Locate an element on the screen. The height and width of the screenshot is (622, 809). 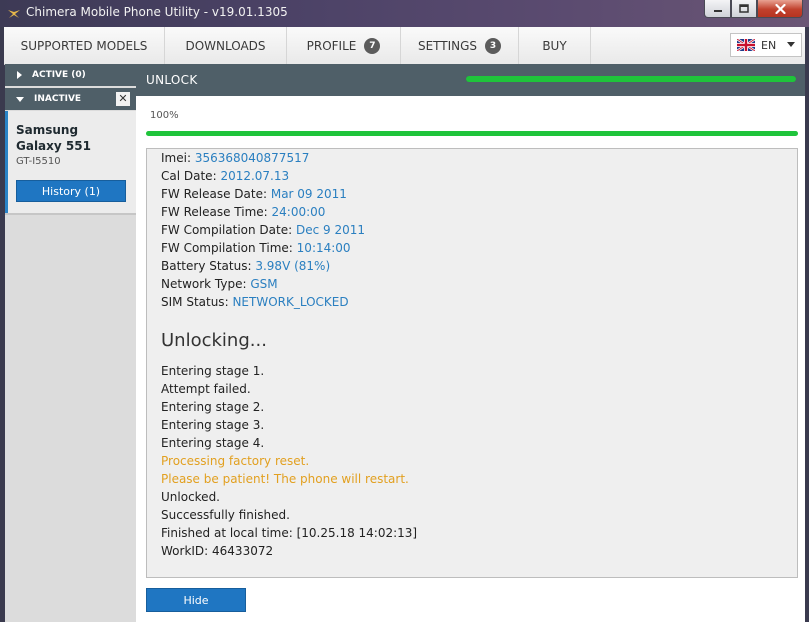
info-line: SIM Status: NETWORK_LOCKED is located at coordinates (255, 302).